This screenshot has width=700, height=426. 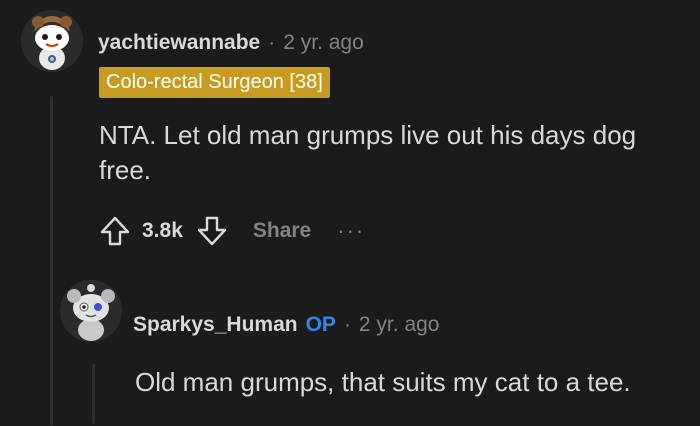 I want to click on op-badge: OP, so click(x=320, y=324).